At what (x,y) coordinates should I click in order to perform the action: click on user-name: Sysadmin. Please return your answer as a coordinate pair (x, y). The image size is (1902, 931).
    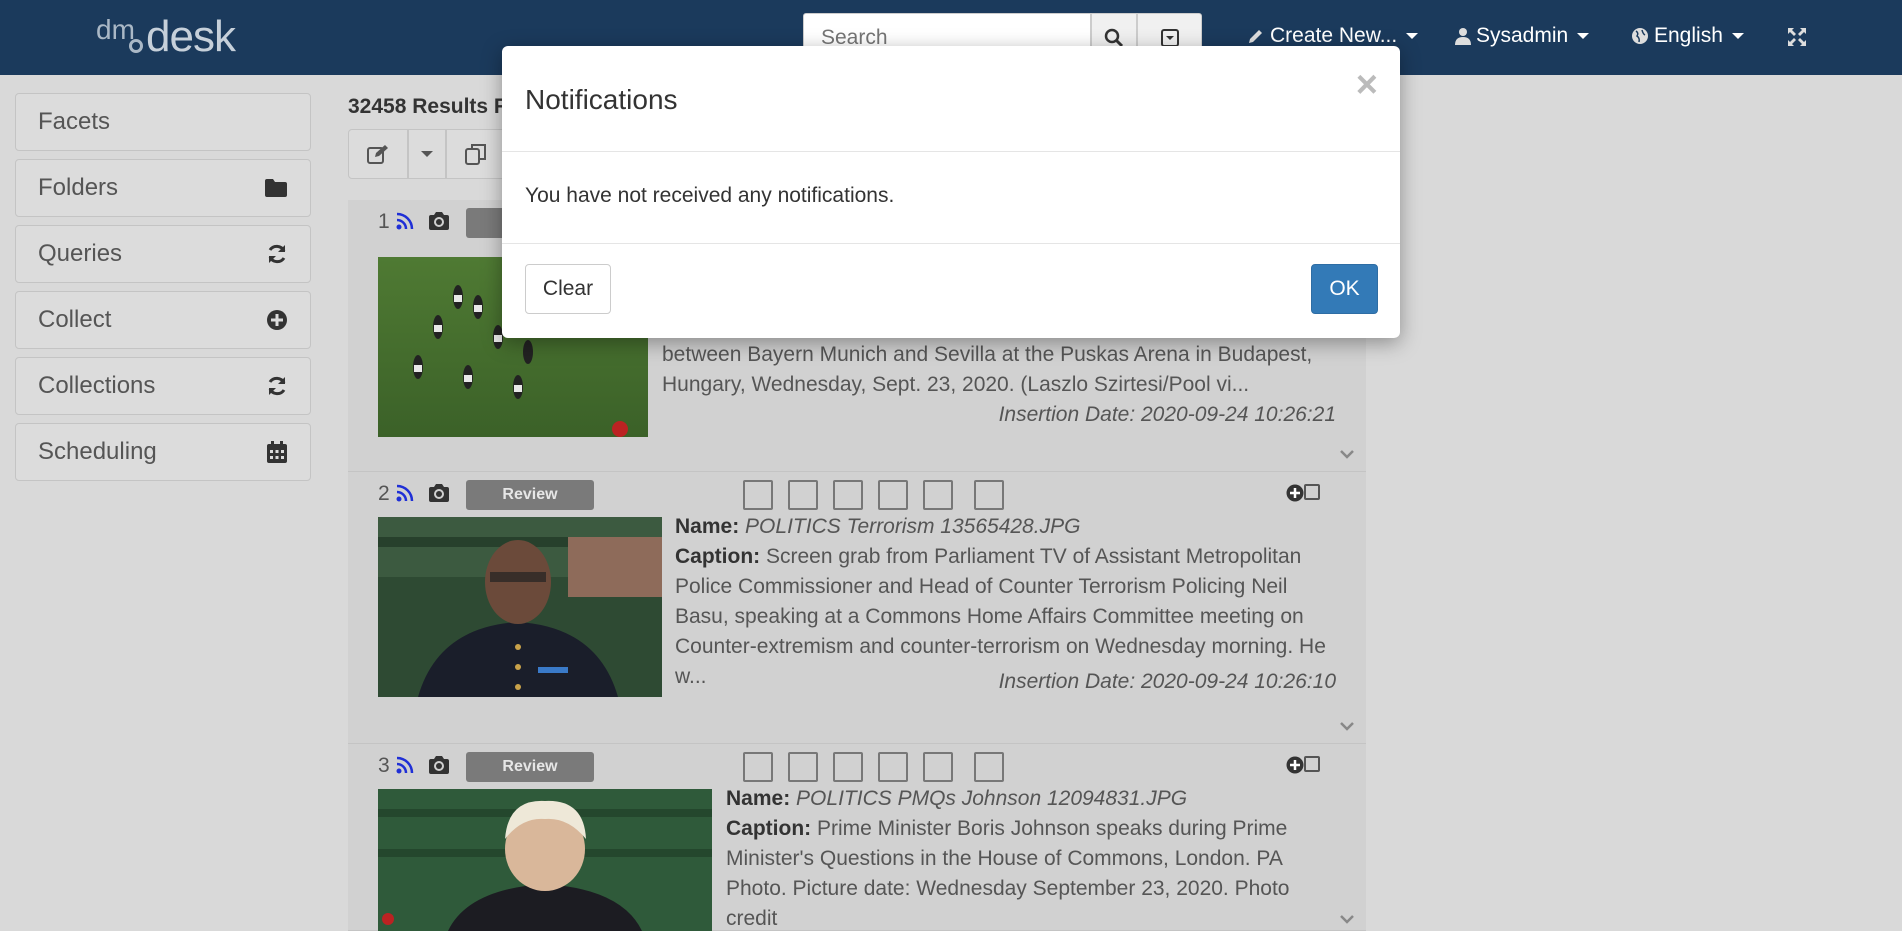
    Looking at the image, I should click on (1522, 35).